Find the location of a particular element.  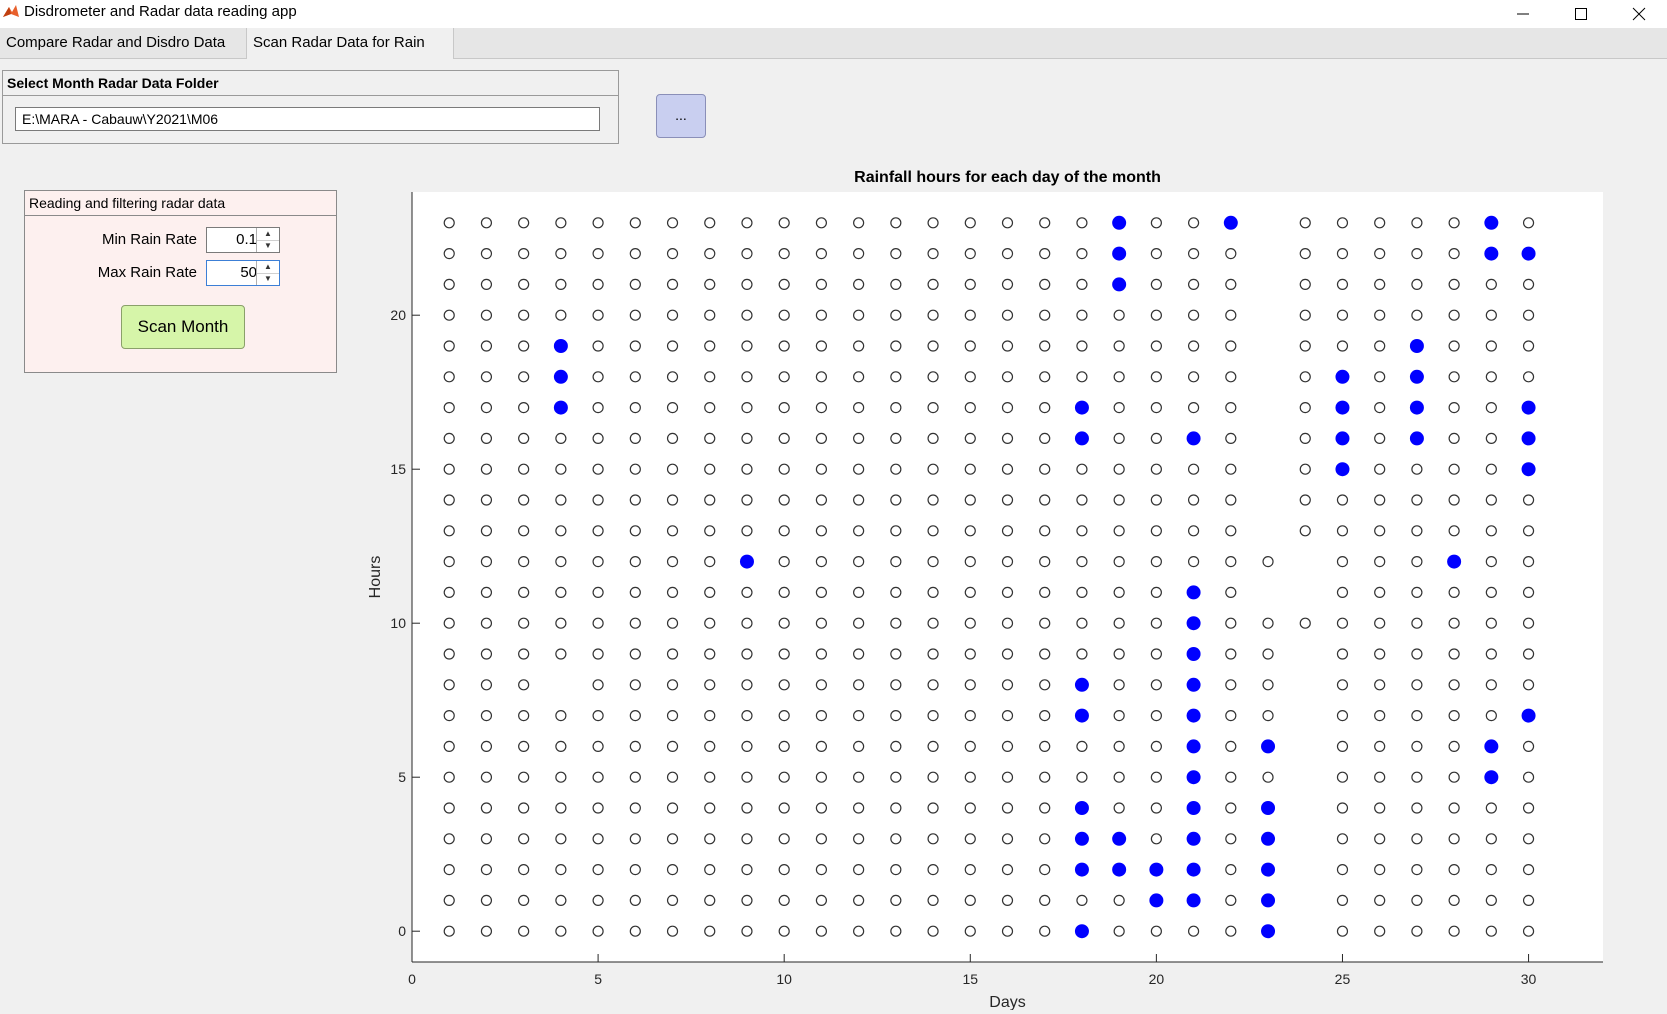

minimize-button is located at coordinates (1523, 14).